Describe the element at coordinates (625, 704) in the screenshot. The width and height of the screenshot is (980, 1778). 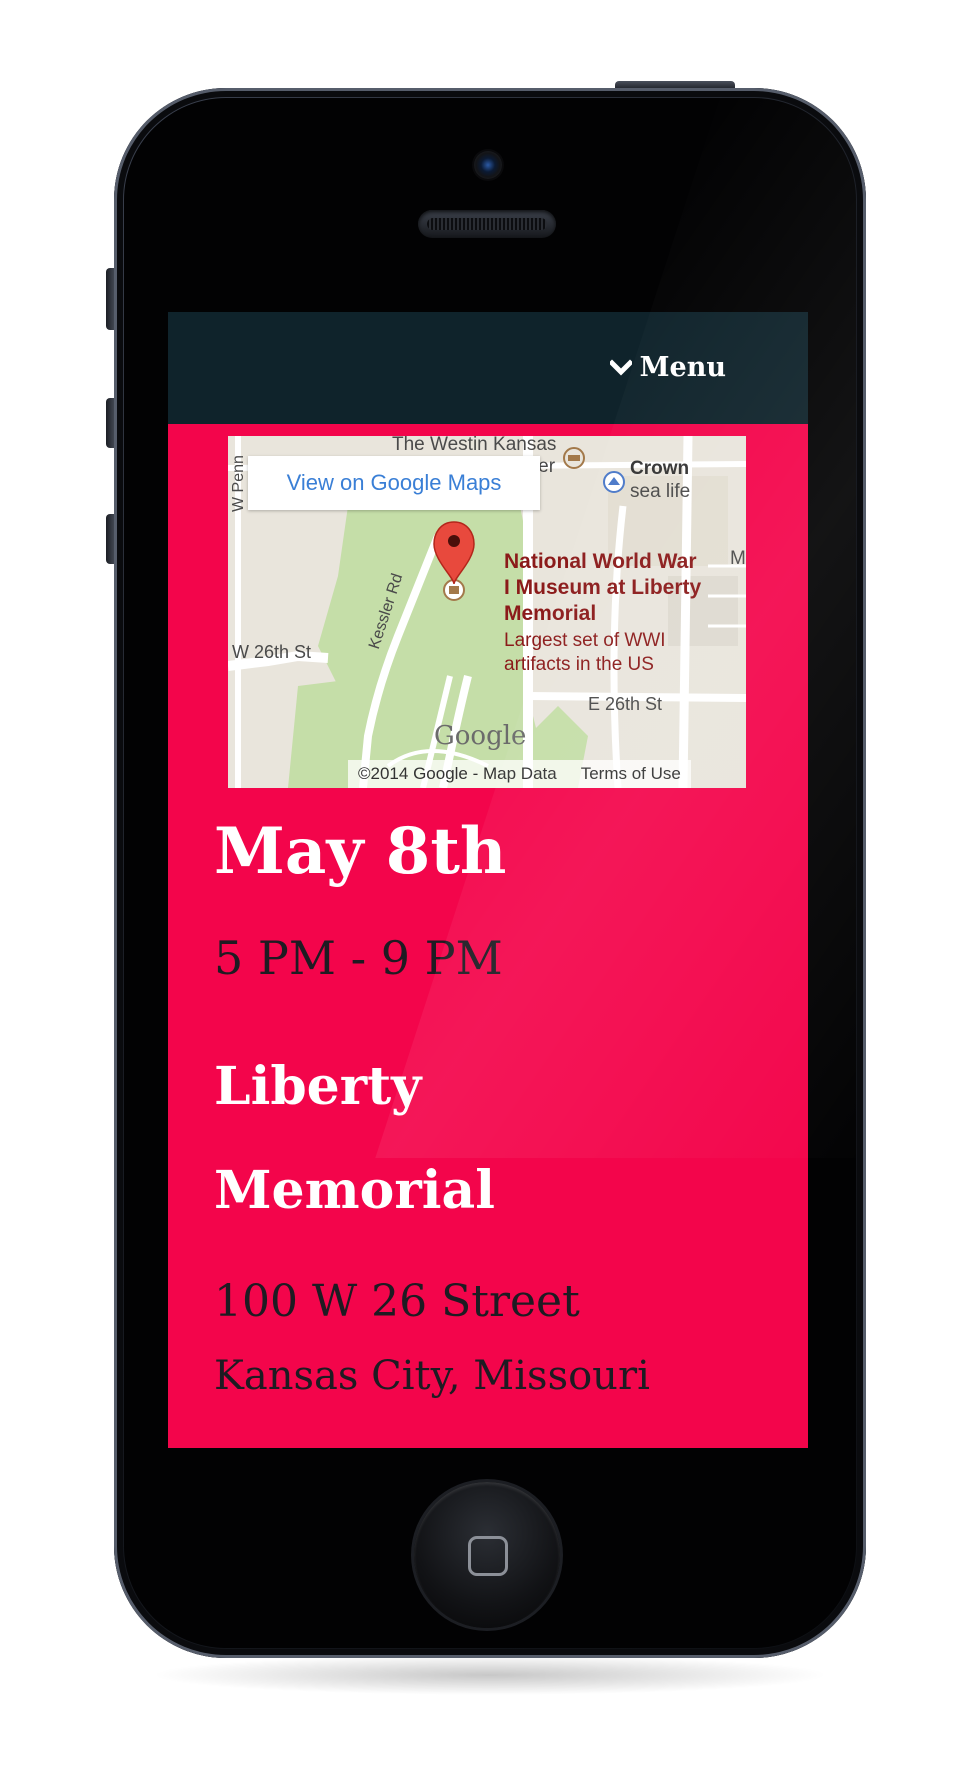
I see `map-label-e-26th: E 26th St` at that location.